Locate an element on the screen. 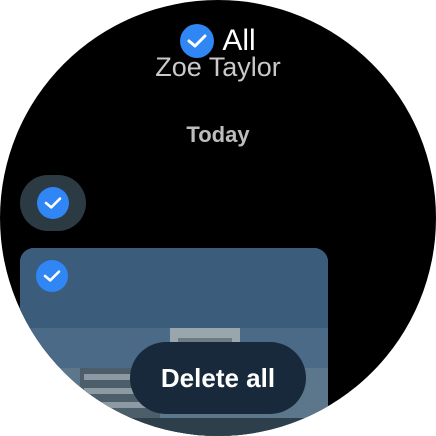 This screenshot has height=436, width=436. message-bubble is located at coordinates (53, 203).